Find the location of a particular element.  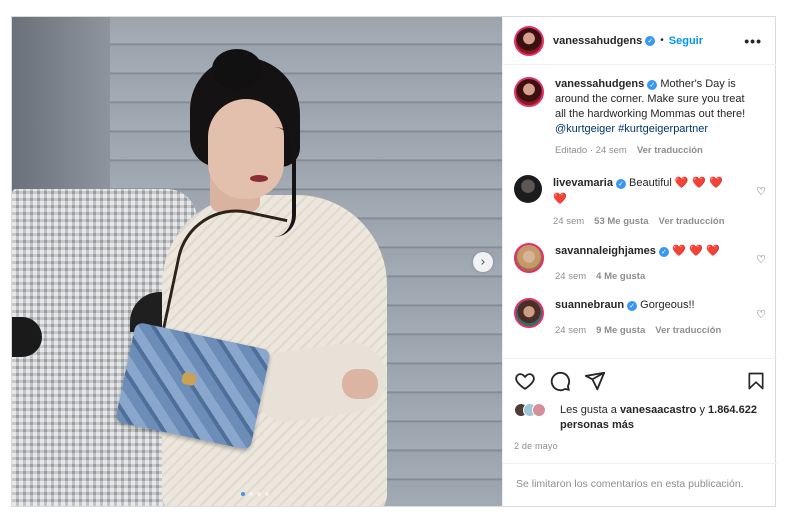

caption-translate-link: Ver traducción is located at coordinates (670, 150).